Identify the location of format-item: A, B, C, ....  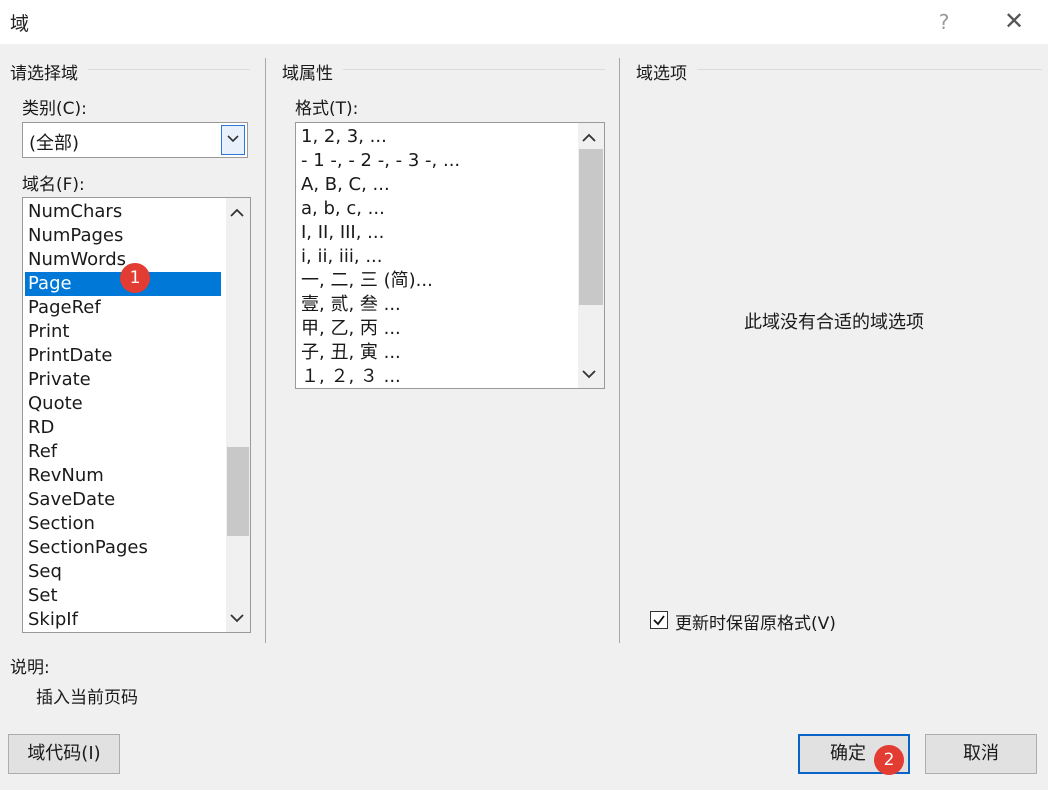
(437, 185).